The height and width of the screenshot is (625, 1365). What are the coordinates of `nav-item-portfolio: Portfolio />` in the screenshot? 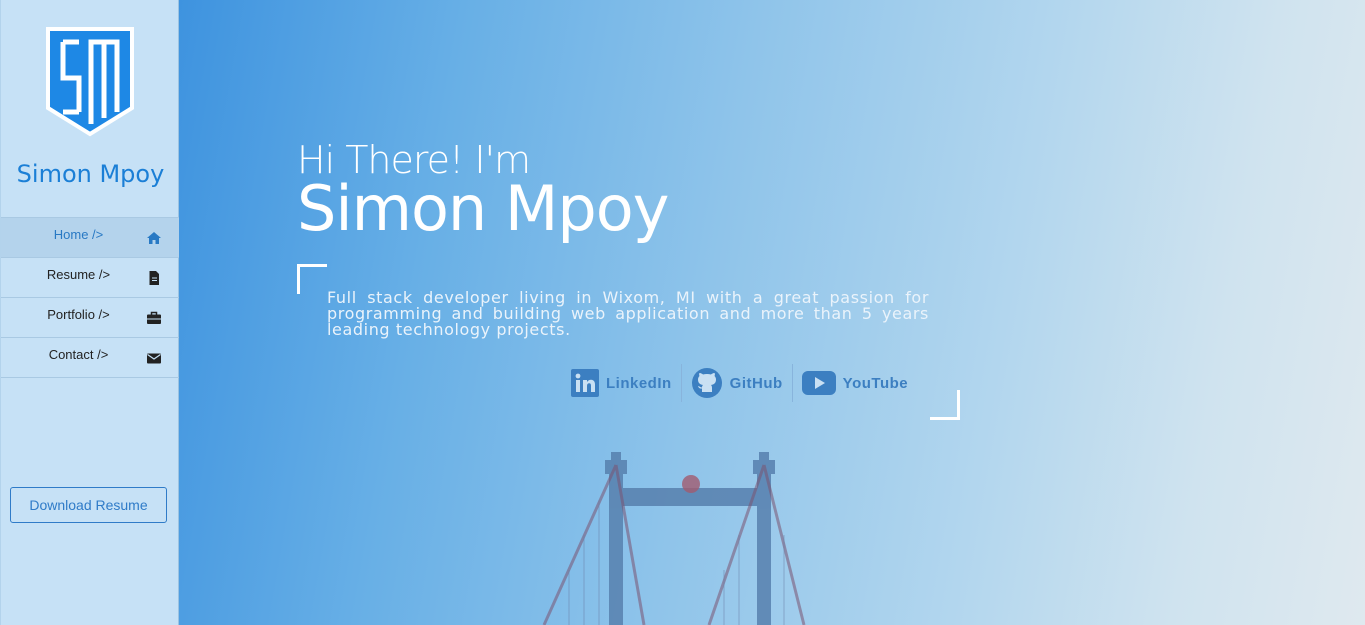 It's located at (90, 318).